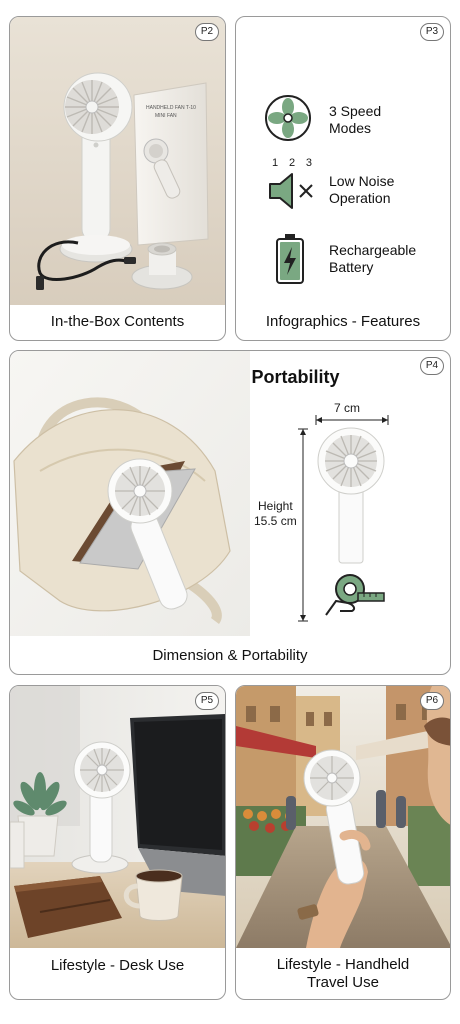 The image size is (460, 1024). Describe the element at coordinates (350, 128) in the screenshot. I see `feature-line: Modes` at that location.